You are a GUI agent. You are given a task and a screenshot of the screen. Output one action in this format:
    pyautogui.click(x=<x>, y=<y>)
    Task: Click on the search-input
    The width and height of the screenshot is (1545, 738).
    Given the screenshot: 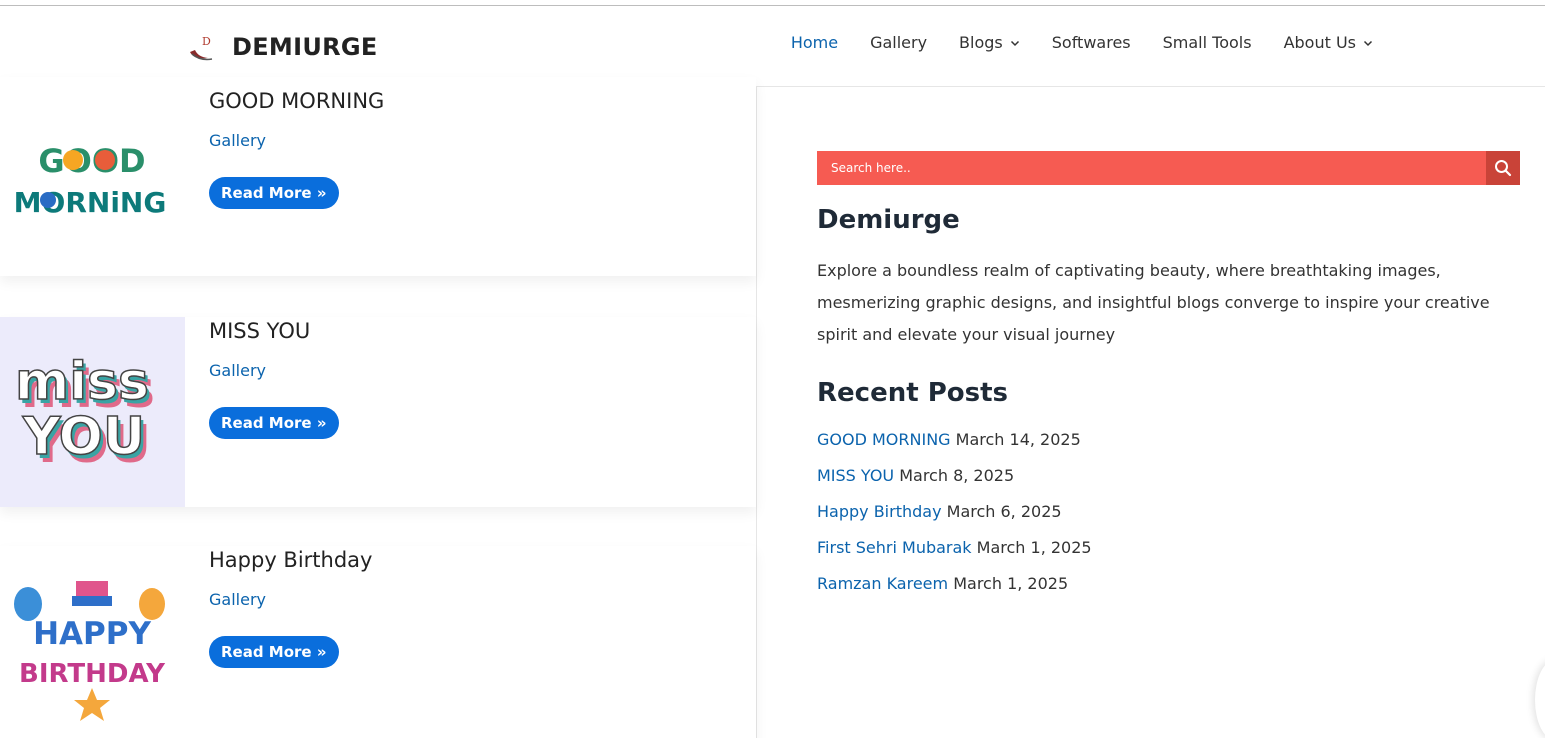 What is the action you would take?
    pyautogui.click(x=1151, y=168)
    